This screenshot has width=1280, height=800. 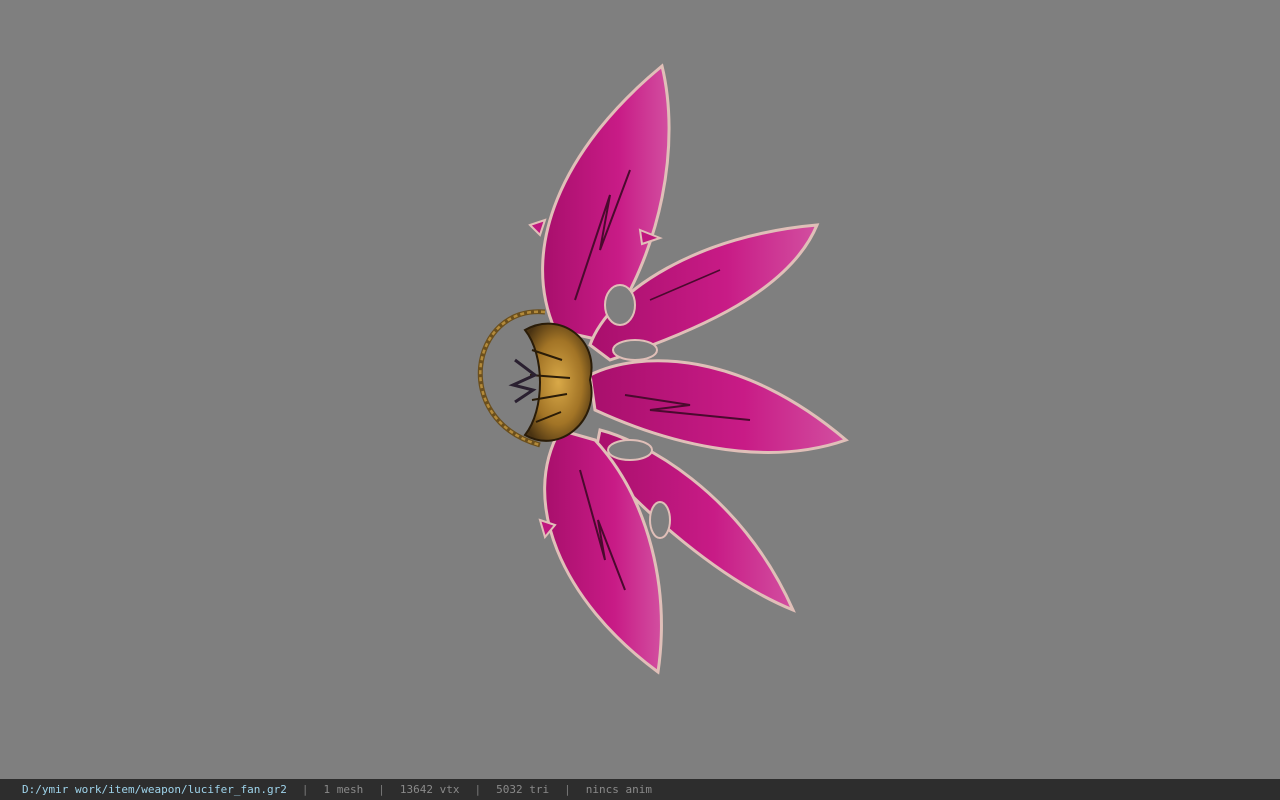 I want to click on blade-right, so click(x=718, y=396).